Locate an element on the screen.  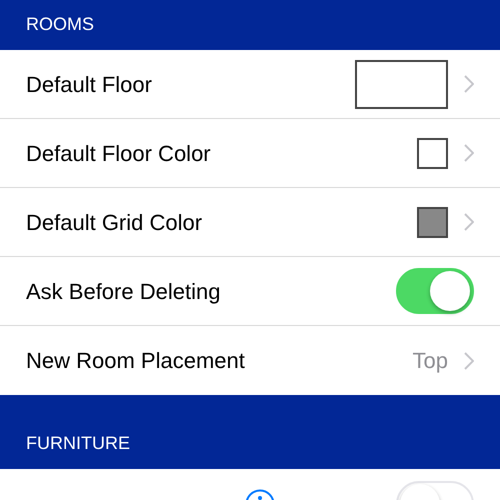
settings-row: Default Grid Color is located at coordinates (250, 222).